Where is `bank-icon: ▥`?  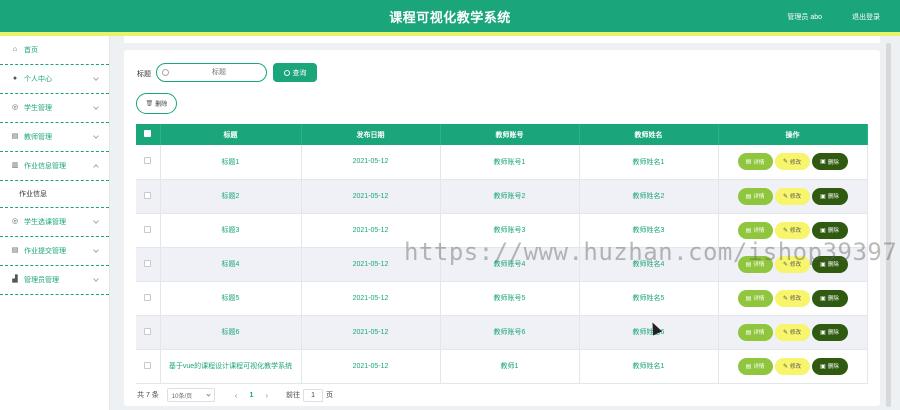 bank-icon: ▥ is located at coordinates (15, 165).